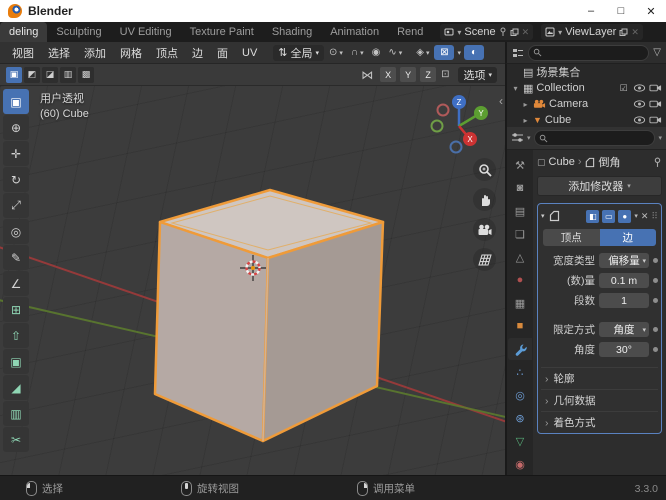 The image size is (666, 500). What do you see at coordinates (484, 169) in the screenshot?
I see `zoom-icon` at bounding box center [484, 169].